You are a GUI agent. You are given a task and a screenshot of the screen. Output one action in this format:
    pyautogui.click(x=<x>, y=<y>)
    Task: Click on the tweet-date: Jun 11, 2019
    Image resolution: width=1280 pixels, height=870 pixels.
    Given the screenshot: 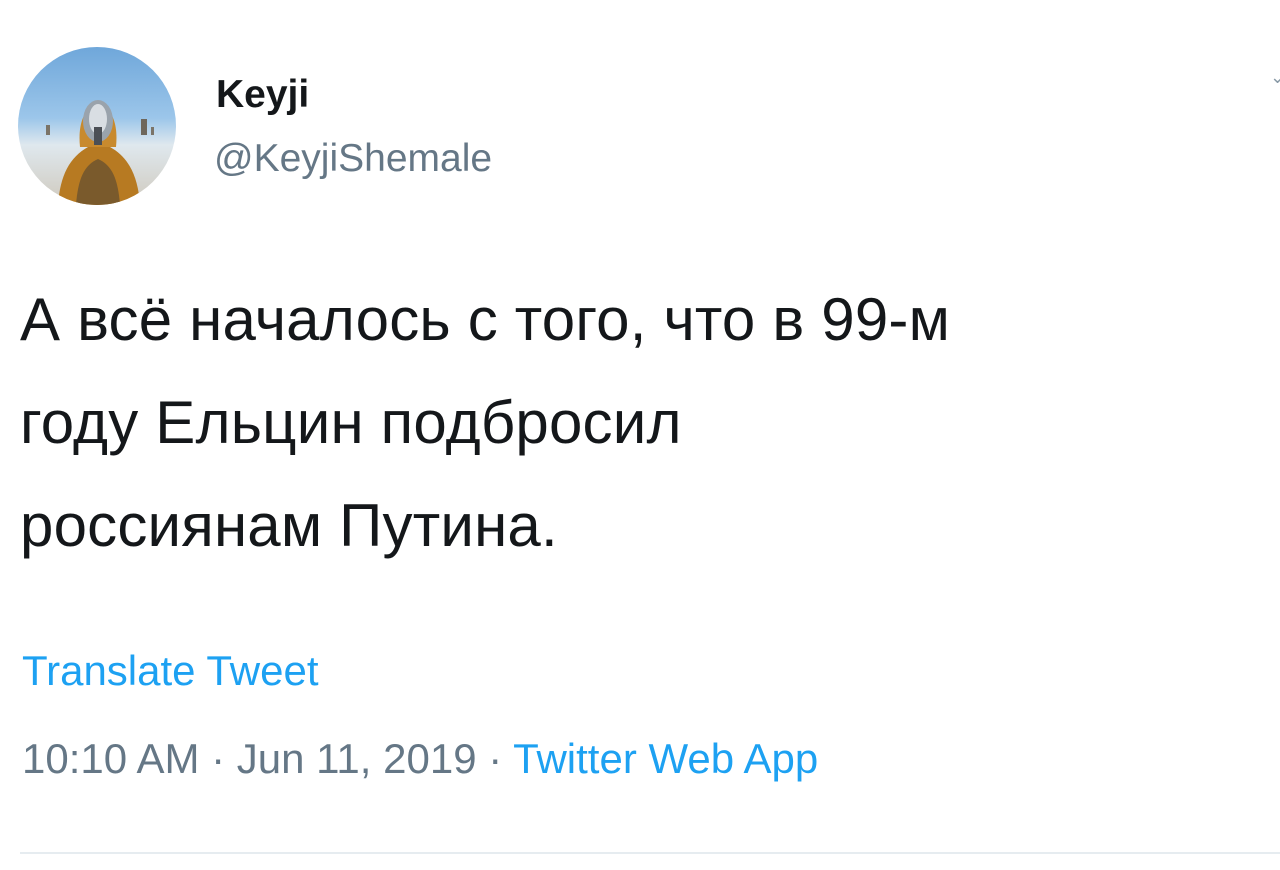 What is the action you would take?
    pyautogui.click(x=357, y=758)
    